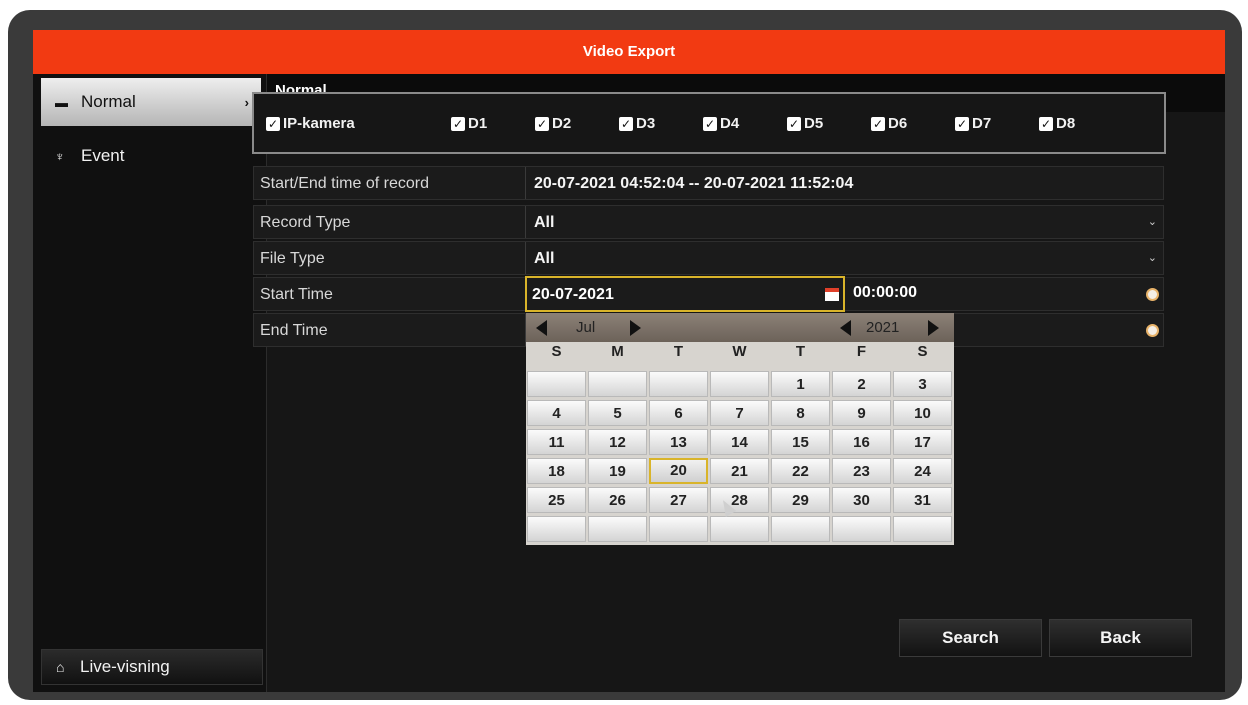  Describe the element at coordinates (845, 328) in the screenshot. I see `prev-year-icon` at that location.